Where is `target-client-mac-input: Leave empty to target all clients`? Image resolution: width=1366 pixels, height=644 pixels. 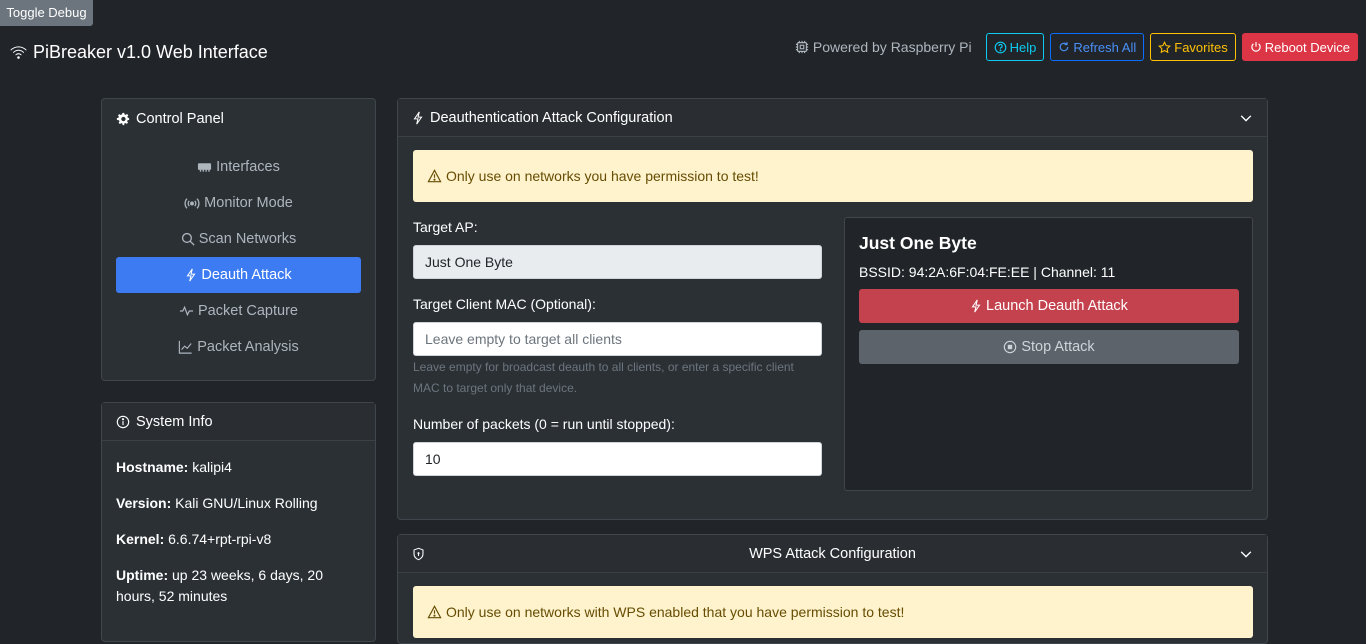
target-client-mac-input: Leave empty to target all clients is located at coordinates (617, 339).